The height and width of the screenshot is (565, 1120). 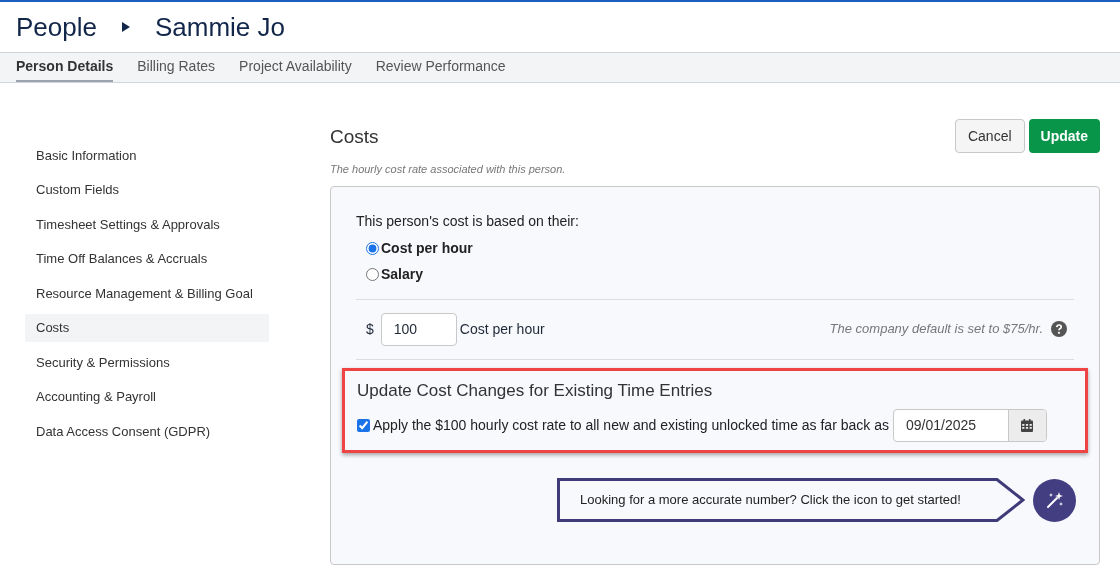 I want to click on radio-label: Cost per hour, so click(x=427, y=248).